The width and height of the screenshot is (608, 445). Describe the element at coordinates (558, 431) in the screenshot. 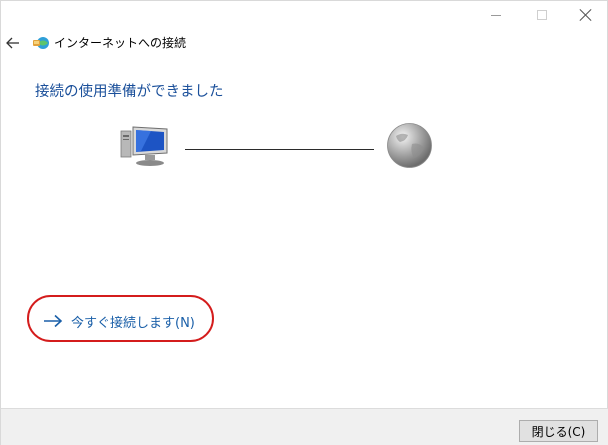

I see `close-button: 閉じる(C)` at that location.